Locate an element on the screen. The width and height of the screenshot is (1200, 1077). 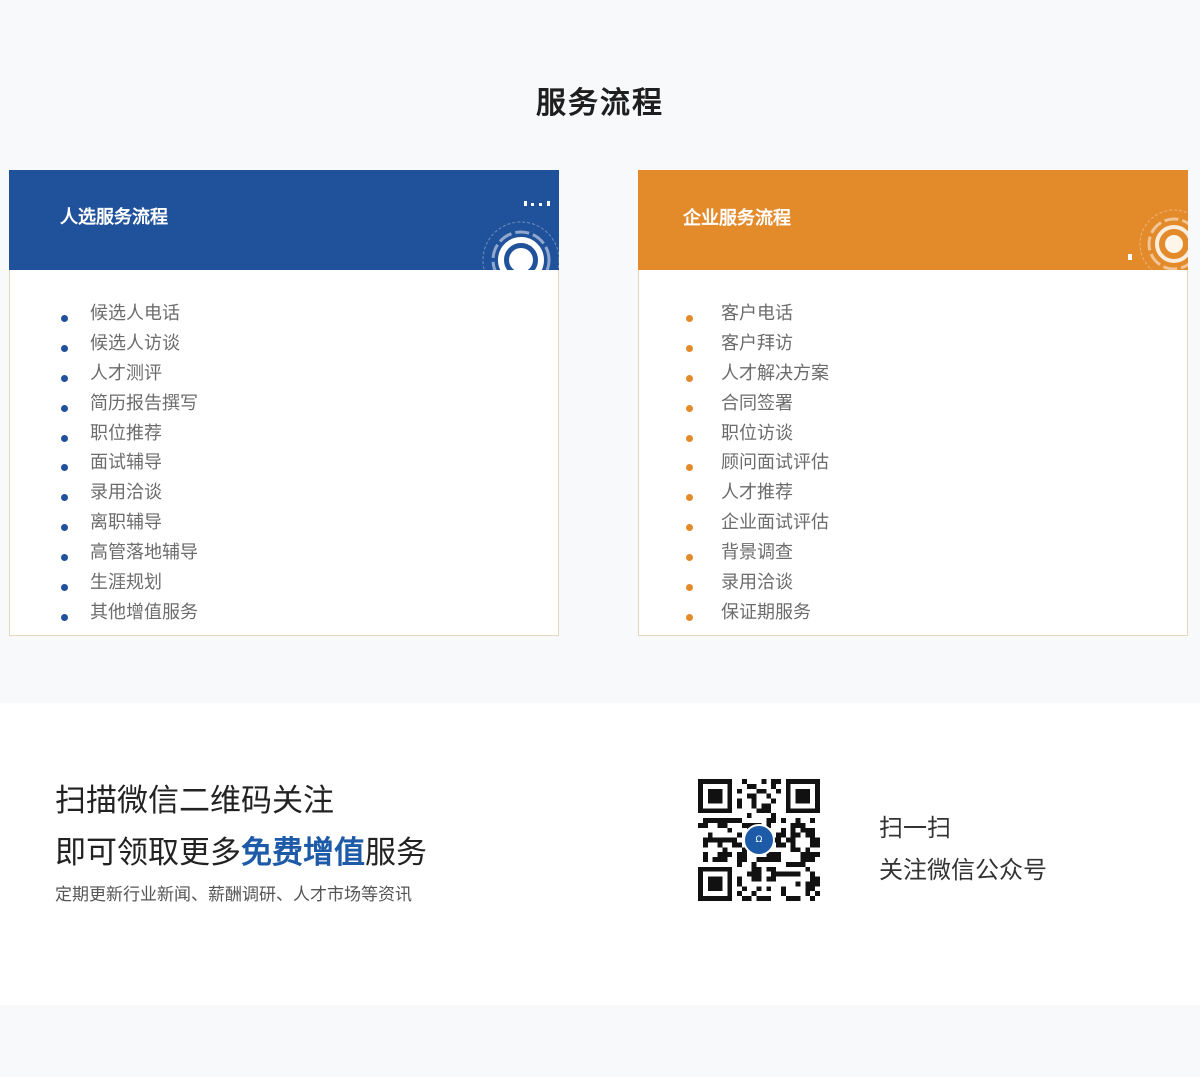
wechat-qr-code-icon: Ω is located at coordinates (759, 840).